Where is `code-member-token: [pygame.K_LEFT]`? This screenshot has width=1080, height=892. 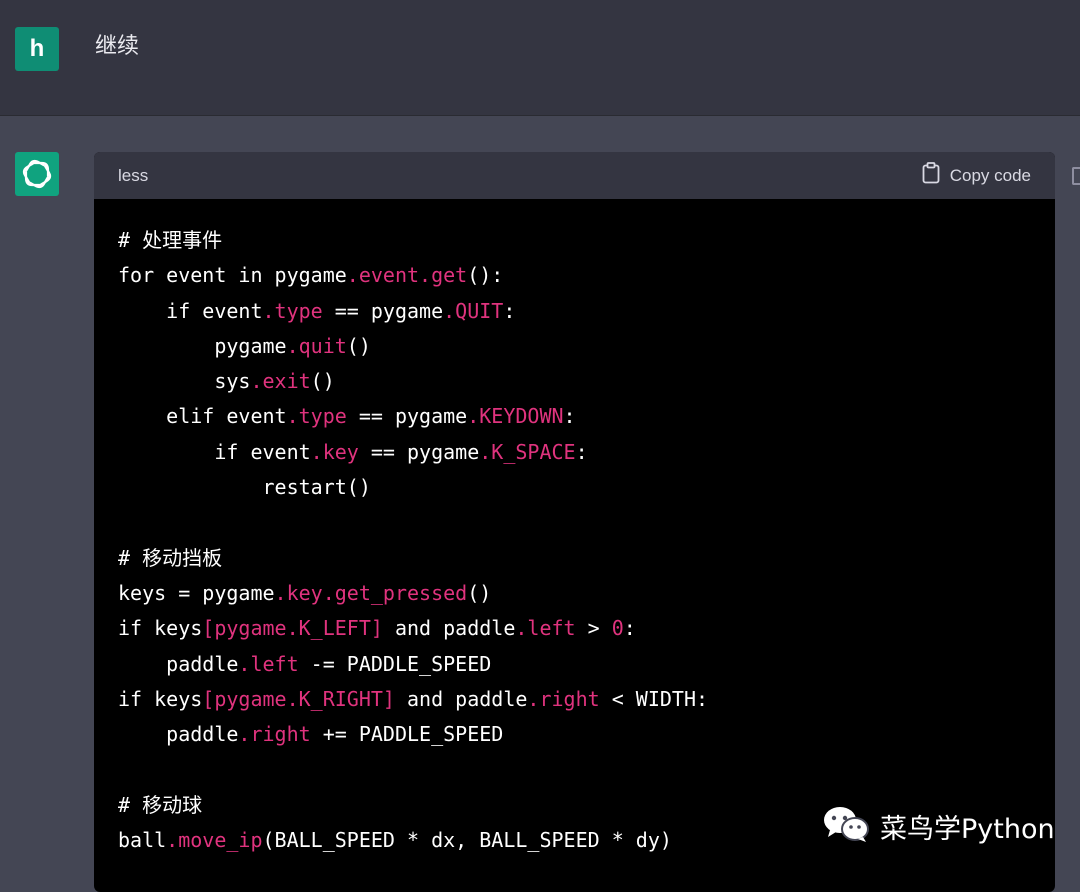 code-member-token: [pygame.K_LEFT] is located at coordinates (292, 628).